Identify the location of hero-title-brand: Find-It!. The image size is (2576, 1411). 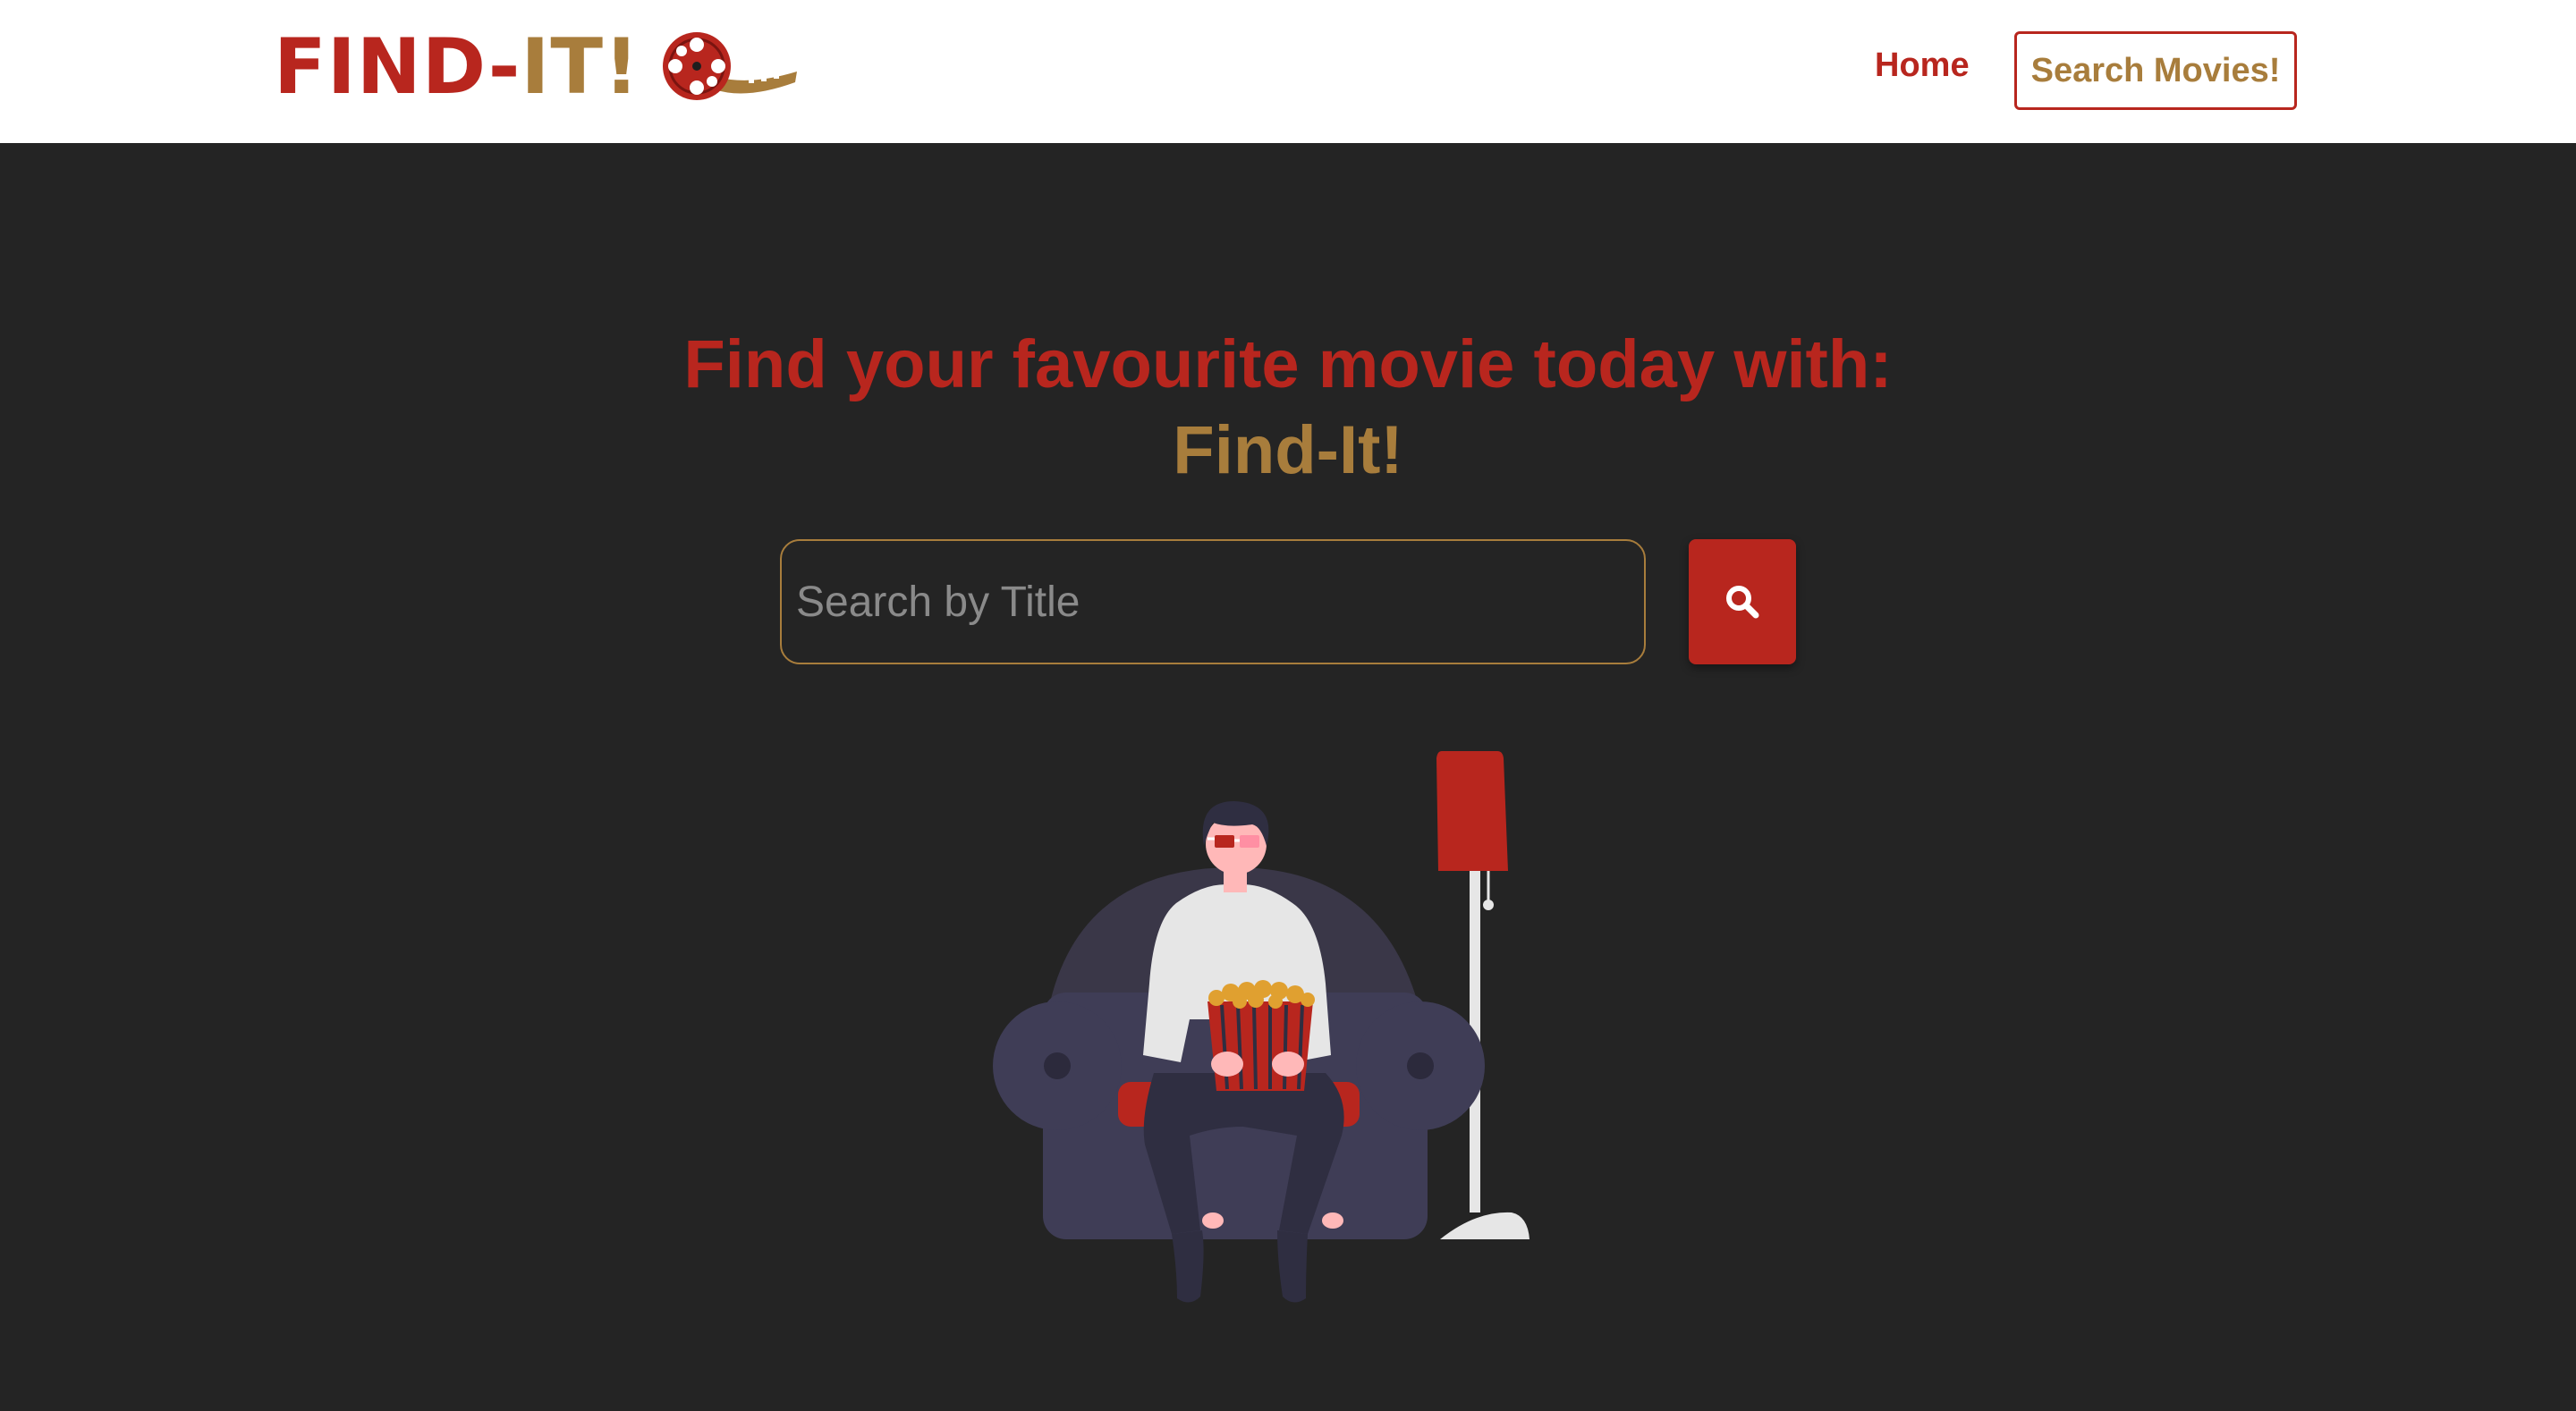
(1288, 450).